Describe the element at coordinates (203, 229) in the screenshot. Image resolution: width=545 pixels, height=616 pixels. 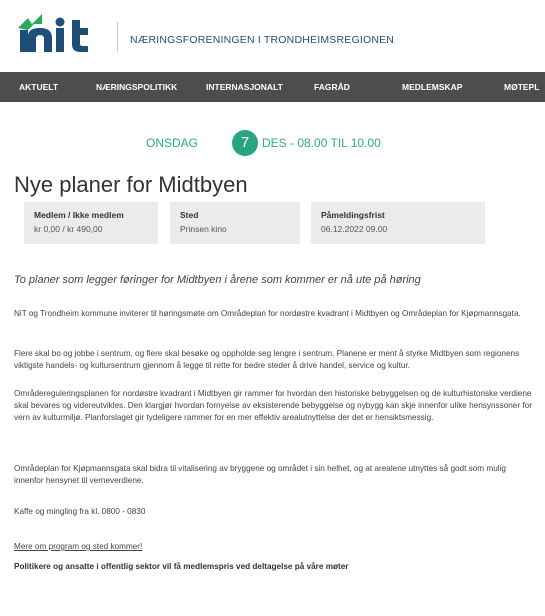
I see `info-value: Prinsen kino` at that location.